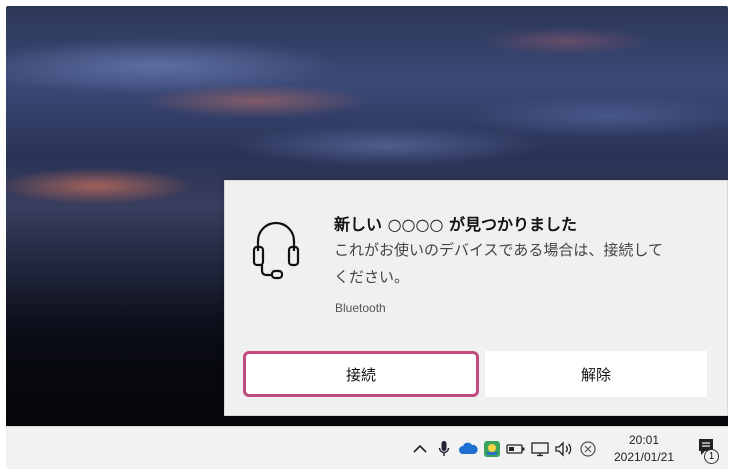 Image resolution: width=735 pixels, height=475 pixels. Describe the element at coordinates (711, 456) in the screenshot. I see `notification-count-badge: 1` at that location.